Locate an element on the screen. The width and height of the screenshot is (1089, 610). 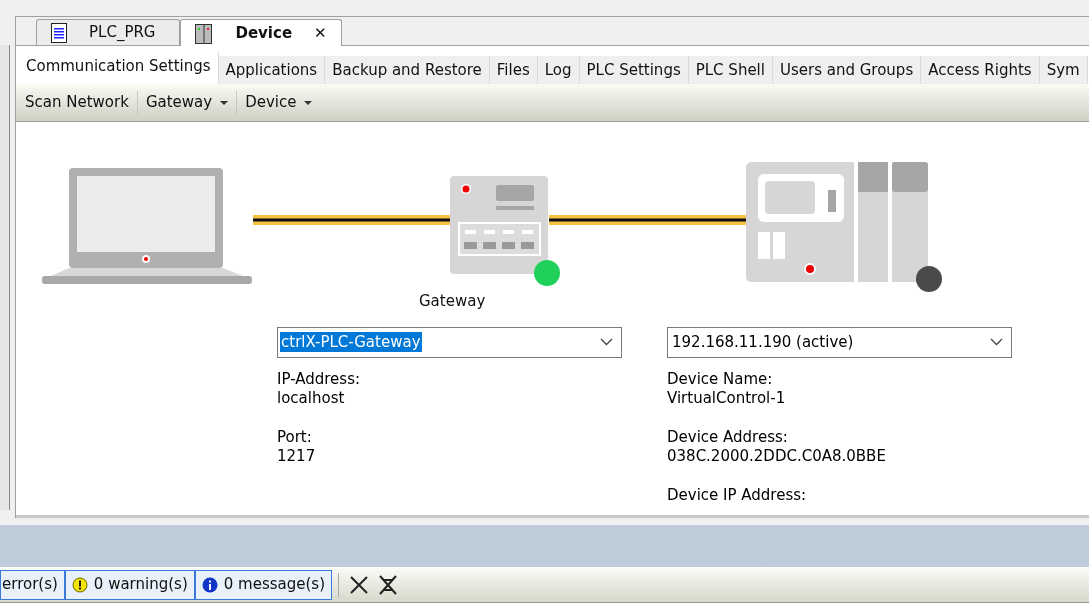
message-filter-button: 0 message(s) is located at coordinates (263, 584).